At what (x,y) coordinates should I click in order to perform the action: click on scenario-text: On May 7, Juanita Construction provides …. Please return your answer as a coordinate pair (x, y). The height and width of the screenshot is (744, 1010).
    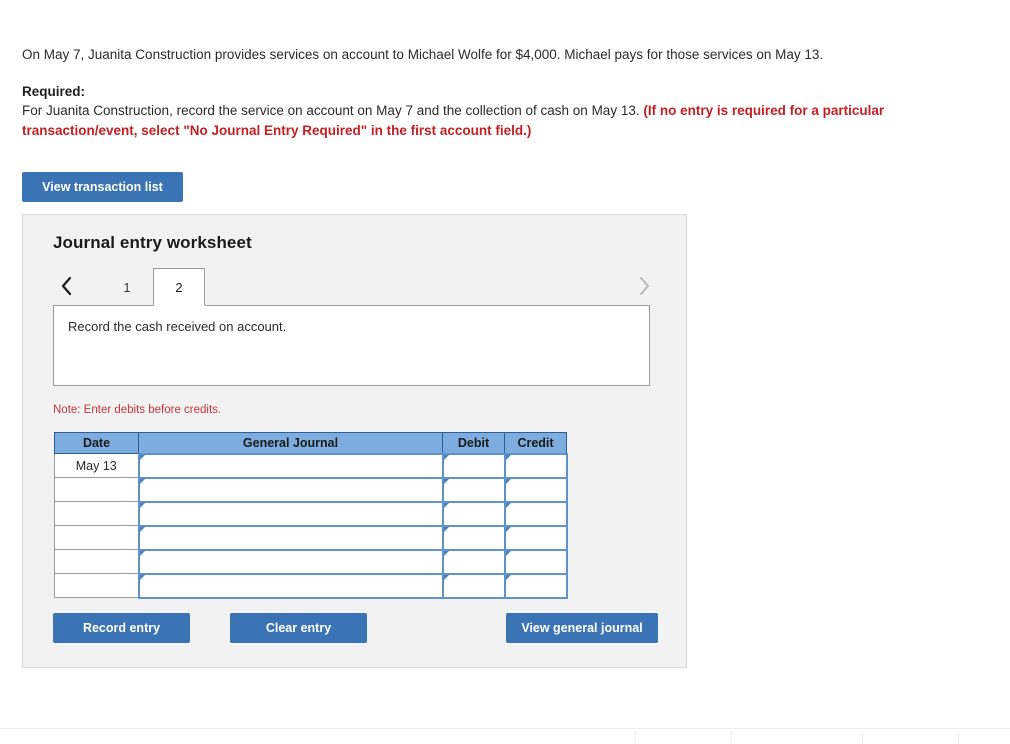
    Looking at the image, I should click on (423, 54).